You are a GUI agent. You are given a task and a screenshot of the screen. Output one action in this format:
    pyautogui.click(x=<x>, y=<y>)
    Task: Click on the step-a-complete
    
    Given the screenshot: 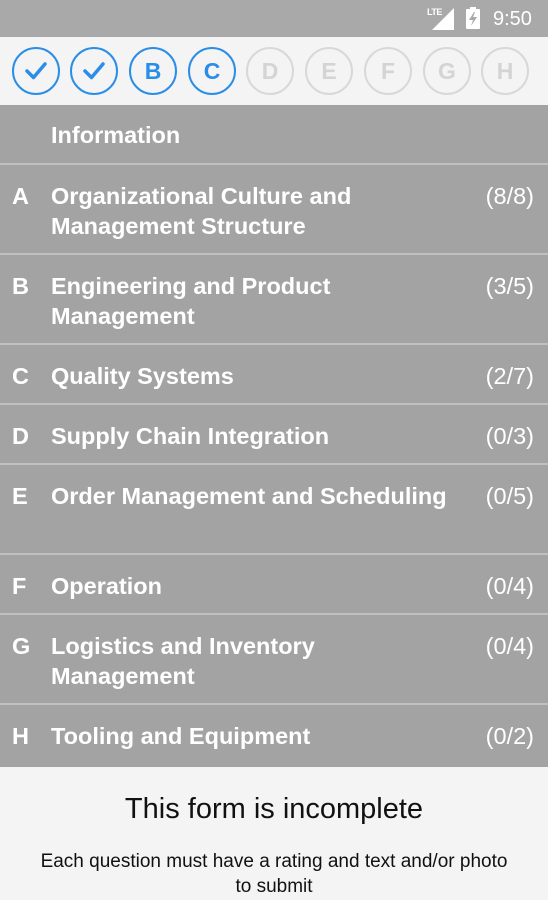 What is the action you would take?
    pyautogui.click(x=36, y=71)
    